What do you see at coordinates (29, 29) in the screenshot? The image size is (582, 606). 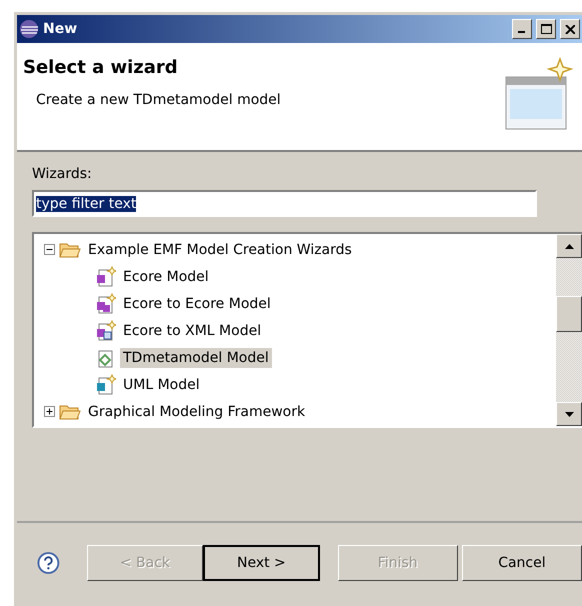 I see `app-logo-icon` at bounding box center [29, 29].